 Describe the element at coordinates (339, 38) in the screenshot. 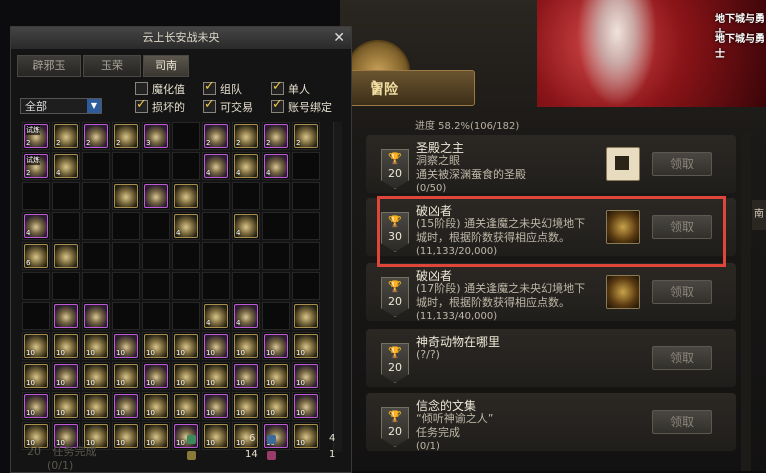

I see `close-icon: ✕` at that location.